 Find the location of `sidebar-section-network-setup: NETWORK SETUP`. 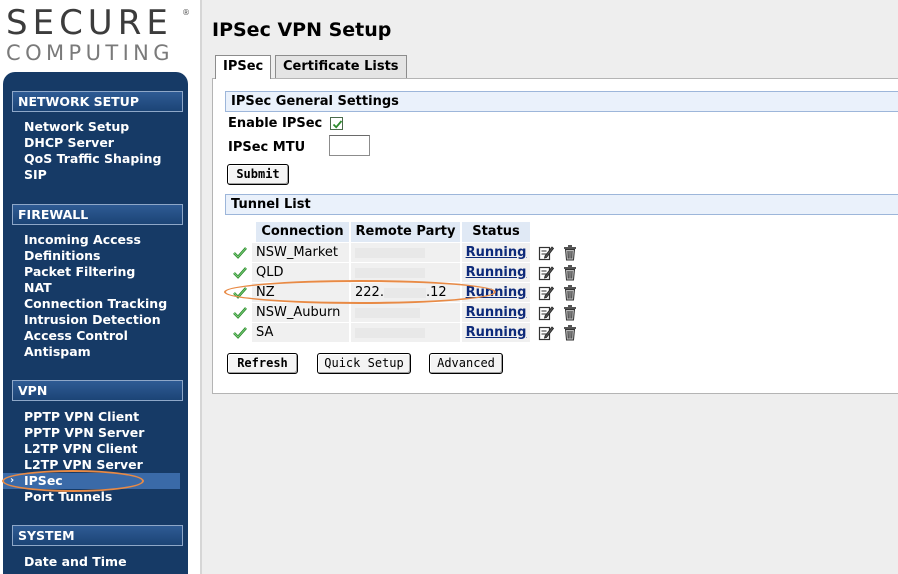

sidebar-section-network-setup: NETWORK SETUP is located at coordinates (97, 101).